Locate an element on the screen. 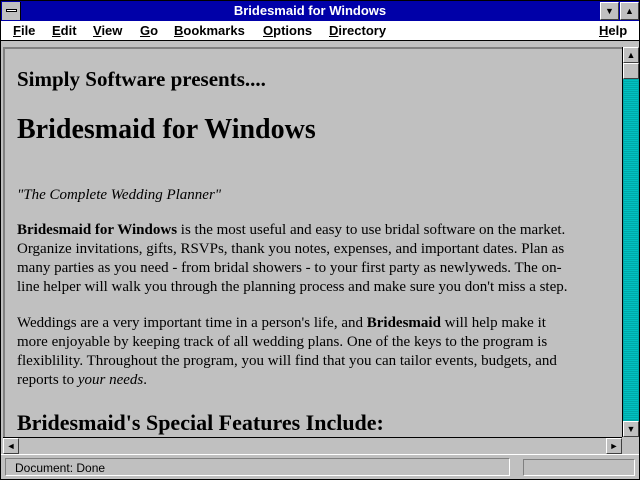 The image size is (640, 480). vertical-scroll-track is located at coordinates (631, 241).